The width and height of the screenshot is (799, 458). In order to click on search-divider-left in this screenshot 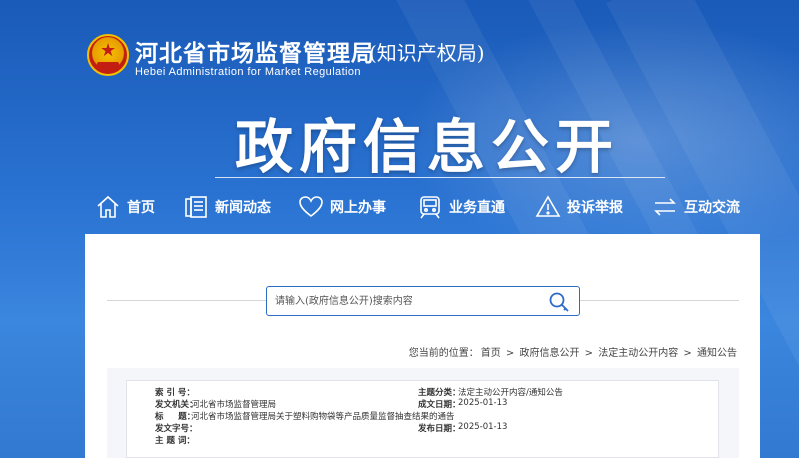, I will do `click(186, 300)`.